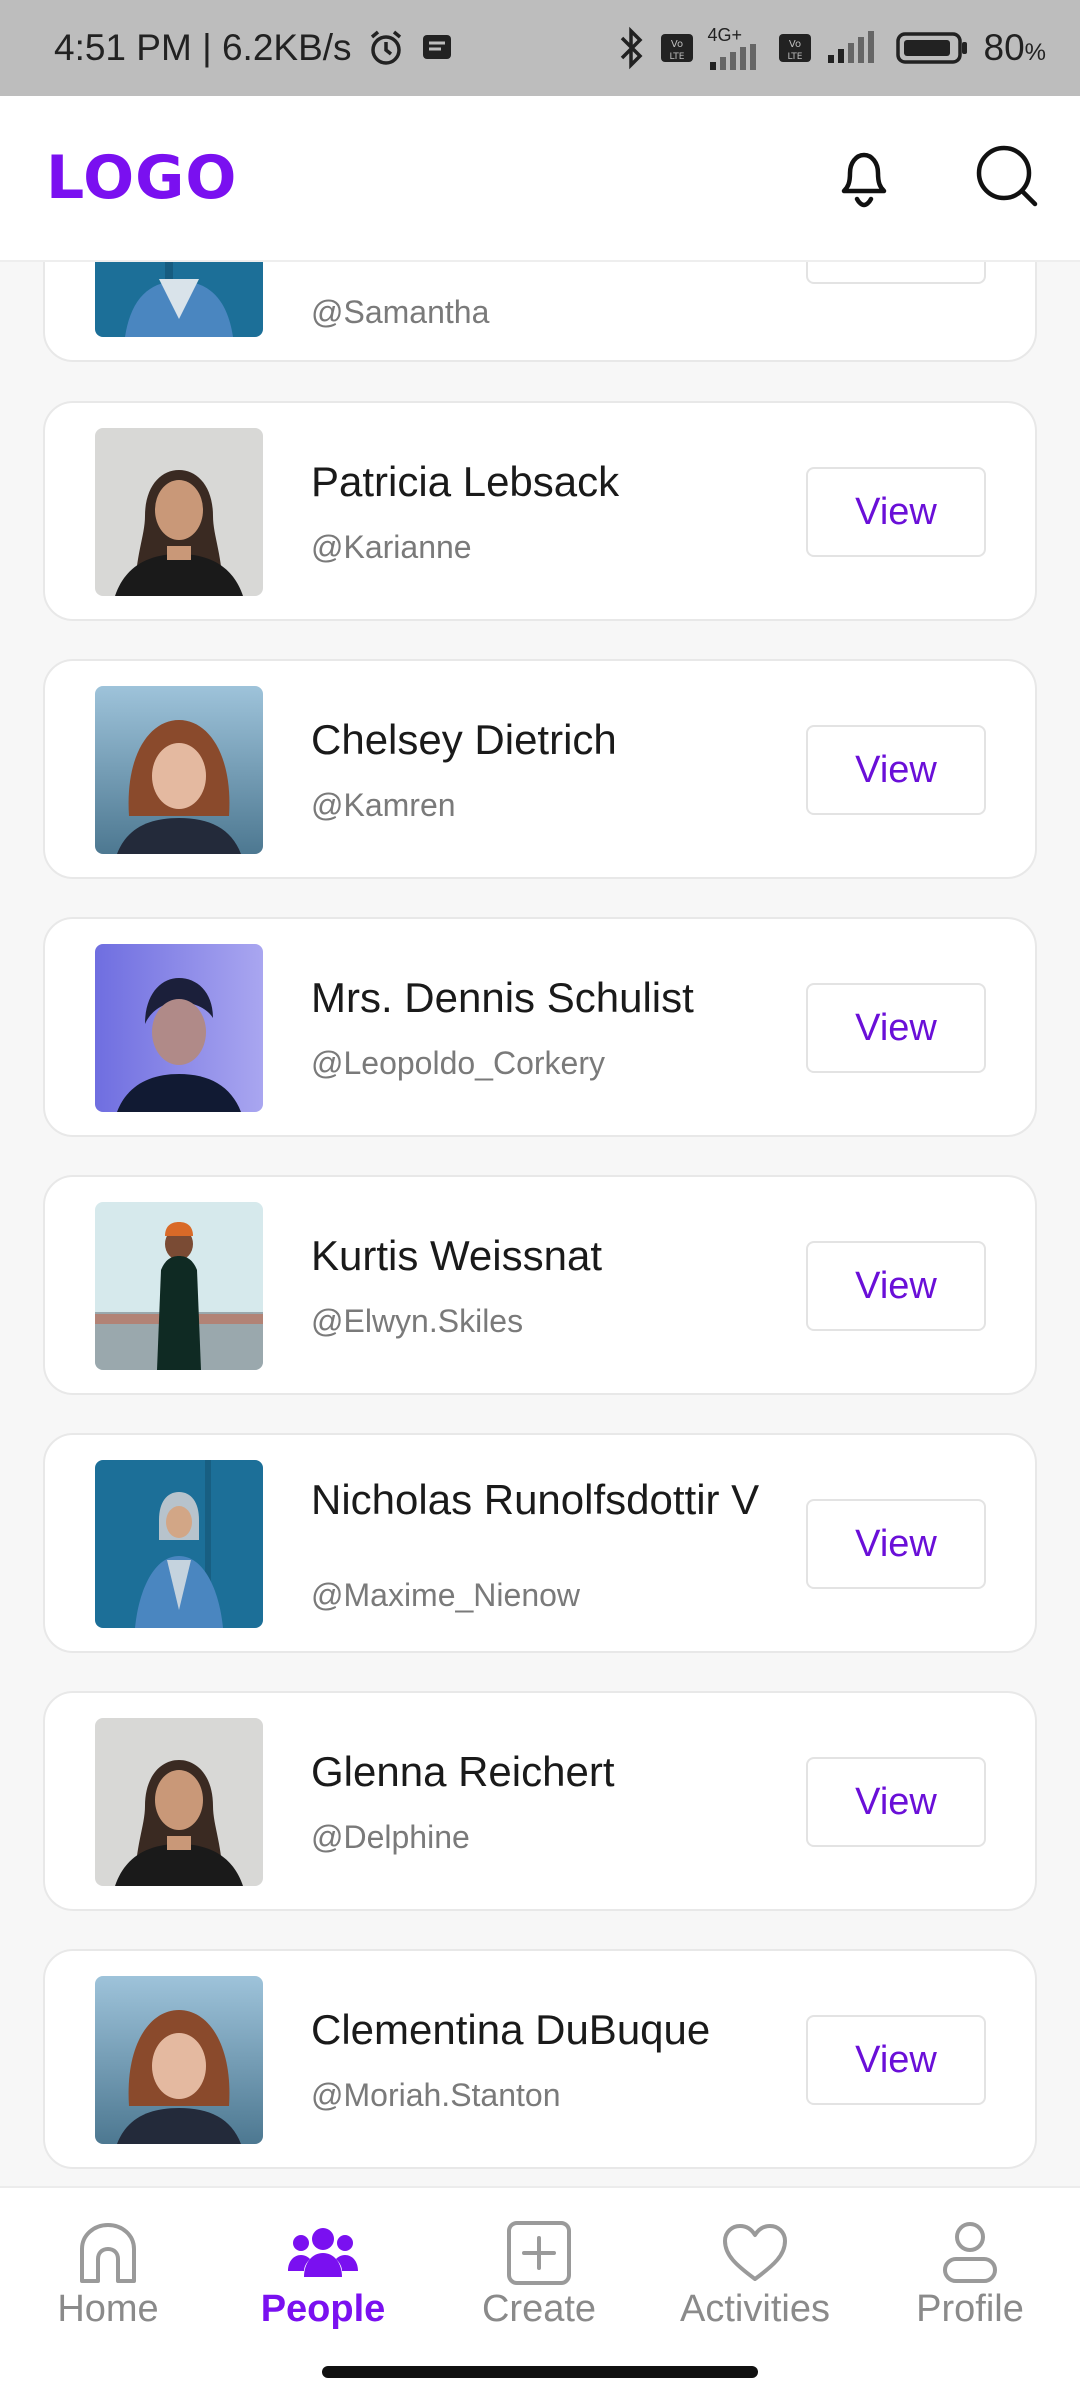 Image resolution: width=1080 pixels, height=2400 pixels. Describe the element at coordinates (464, 739) in the screenshot. I see `person-name: Chelsey Dietrich` at that location.